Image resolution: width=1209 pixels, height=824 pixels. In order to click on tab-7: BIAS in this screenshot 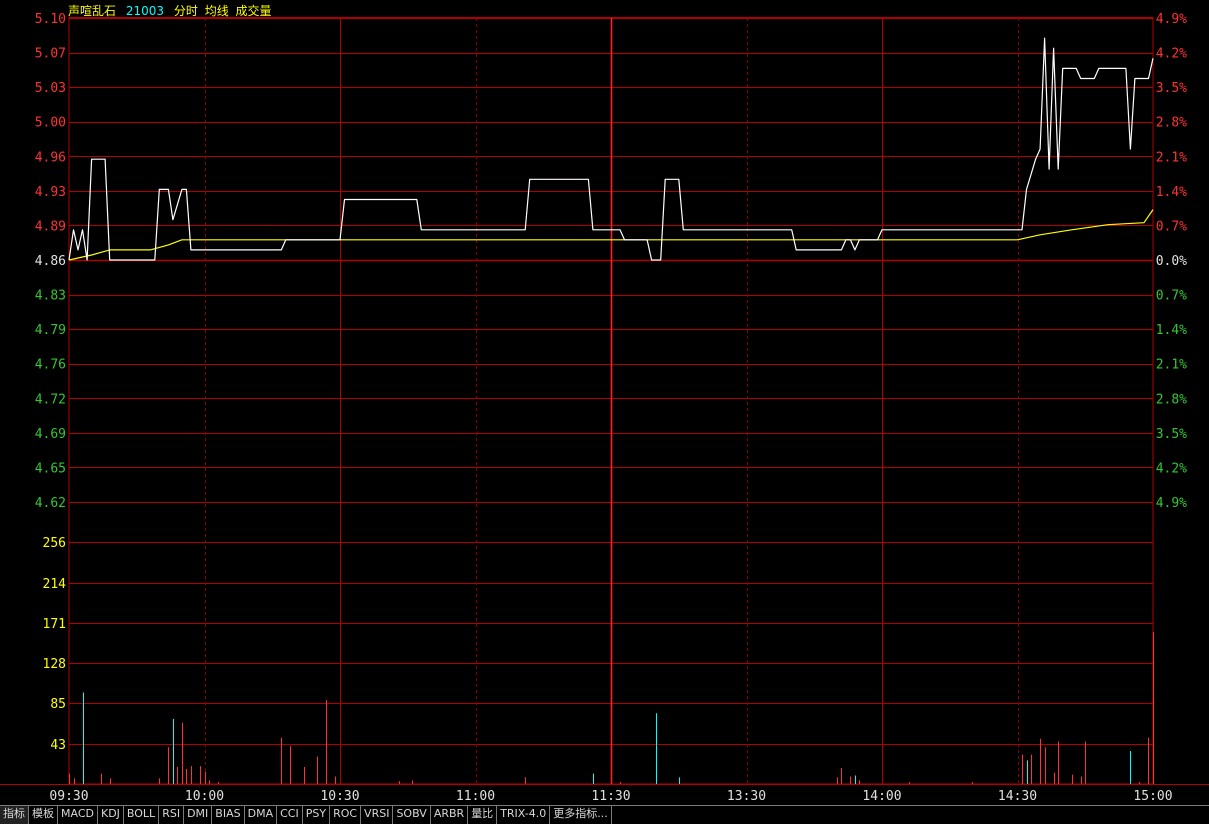, I will do `click(228, 815)`.